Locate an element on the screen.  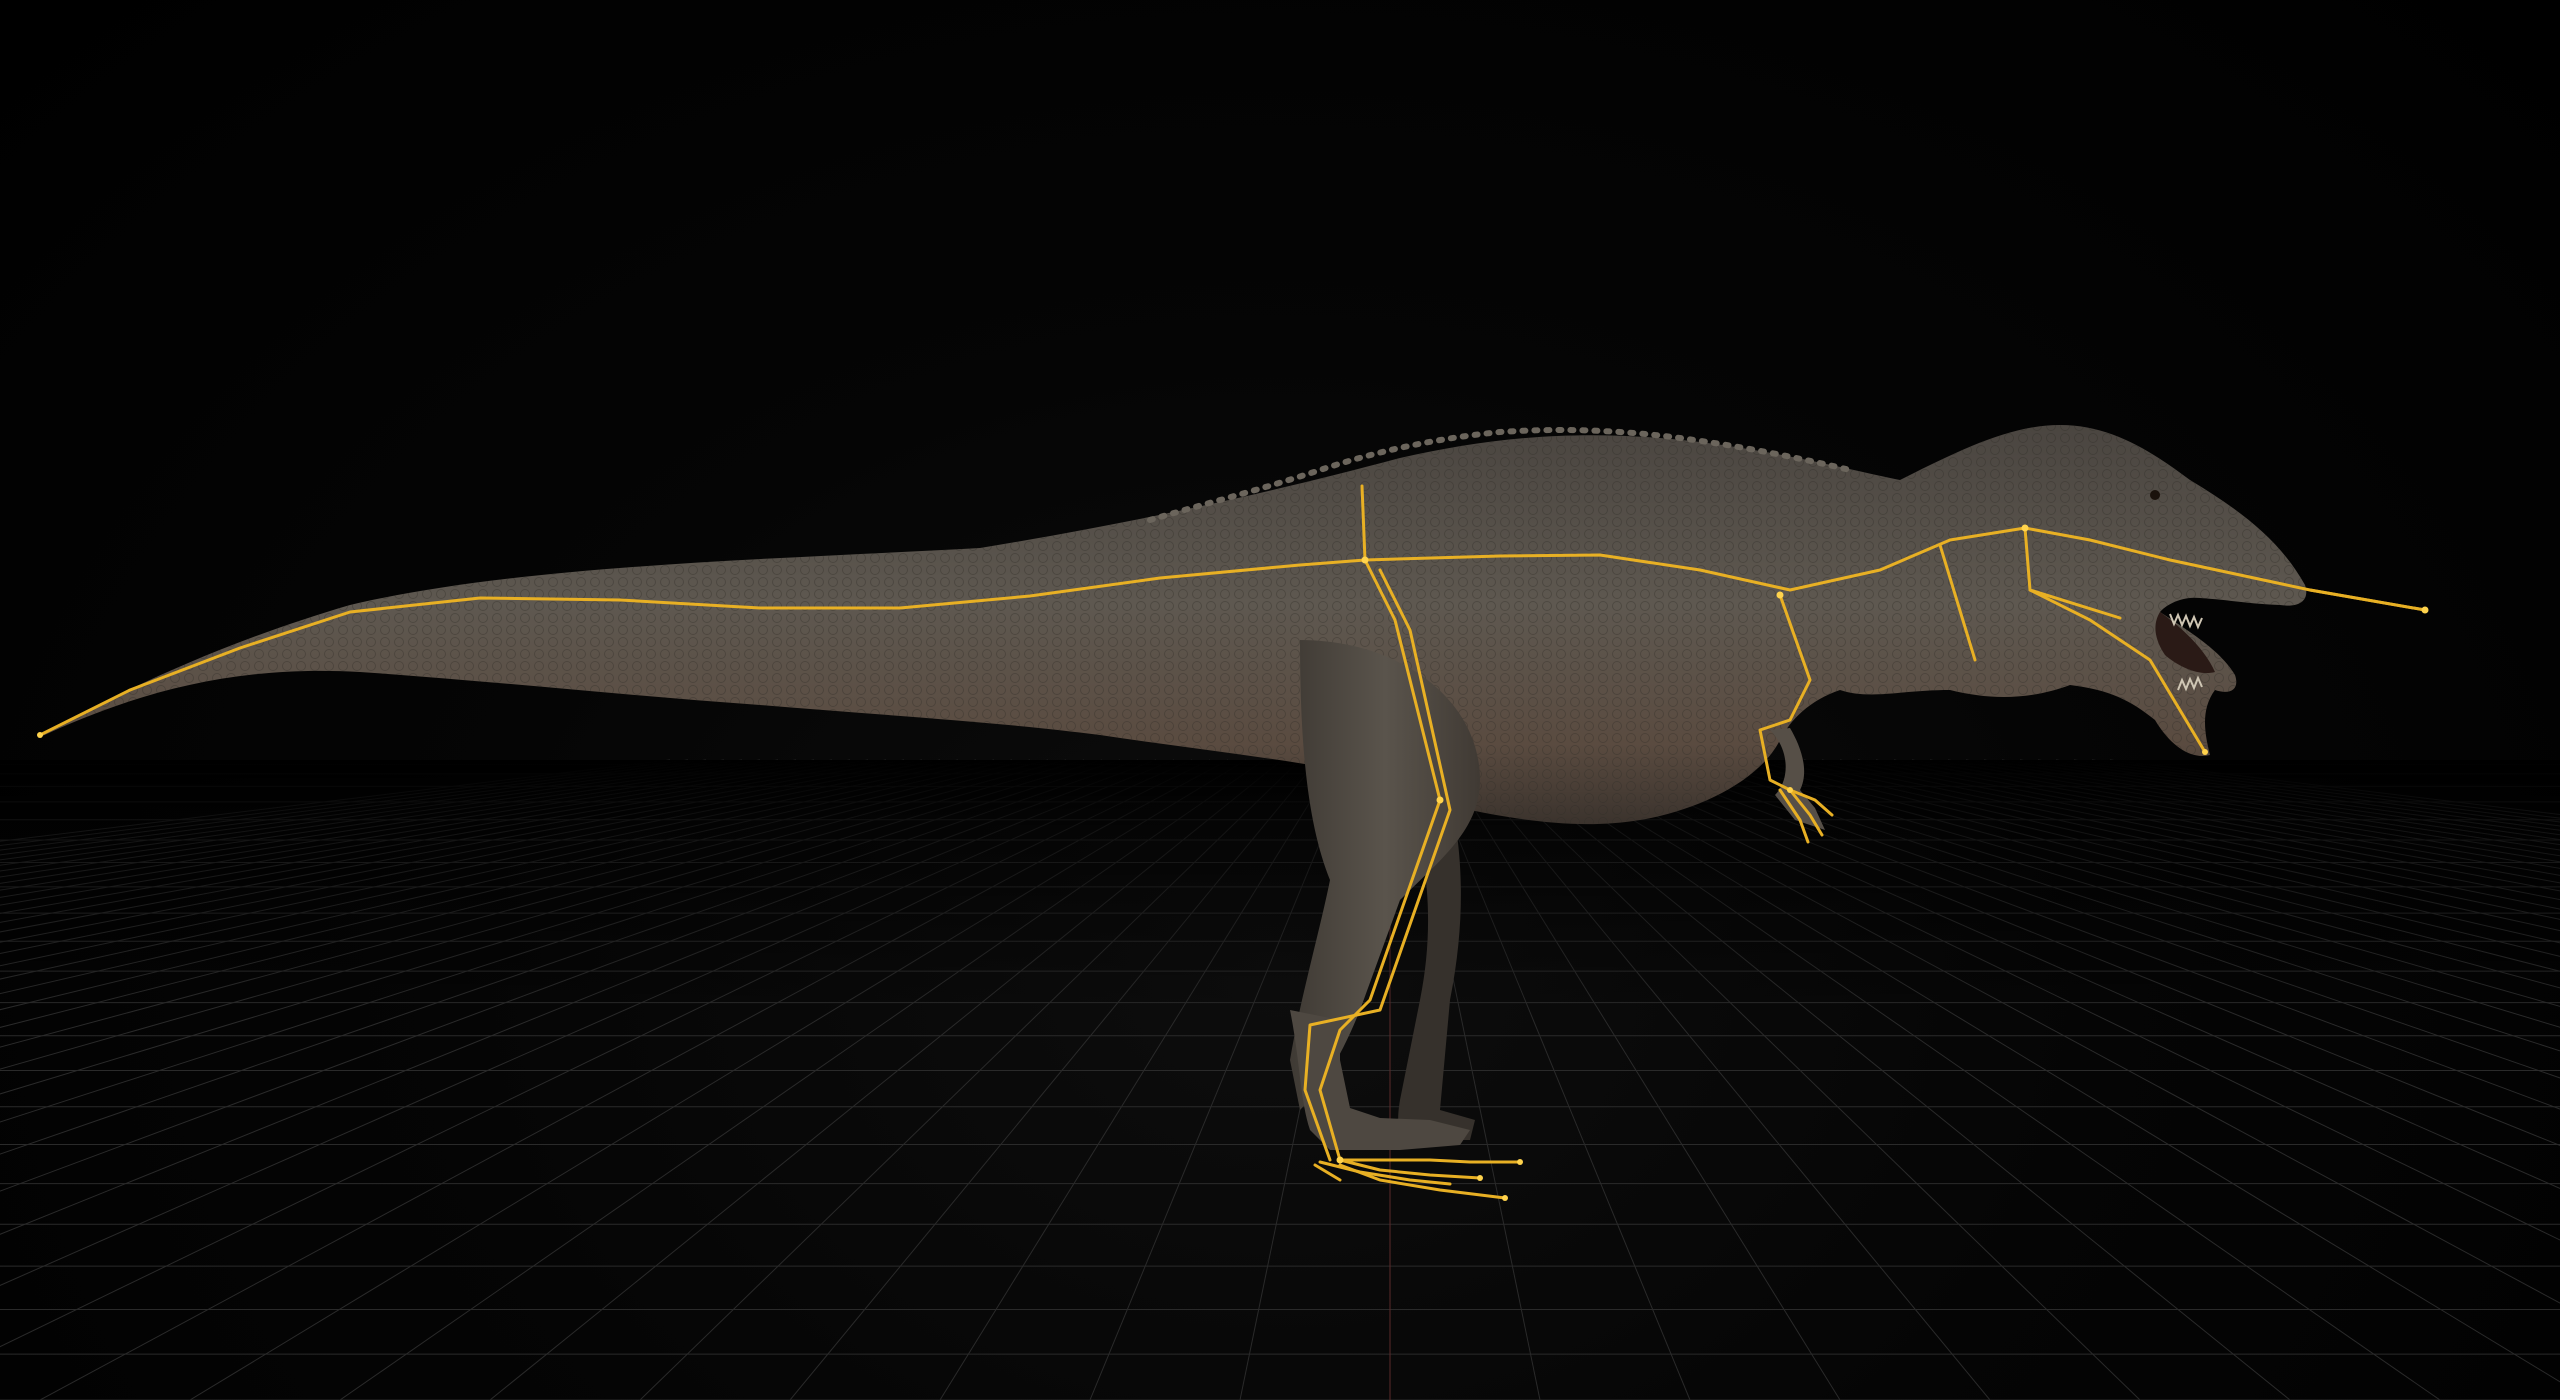
joint-ankle is located at coordinates (1340, 1160).